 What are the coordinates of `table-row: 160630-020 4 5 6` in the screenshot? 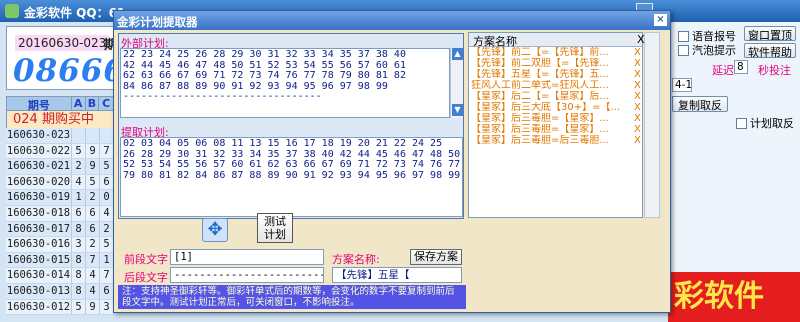 It's located at (60, 182).